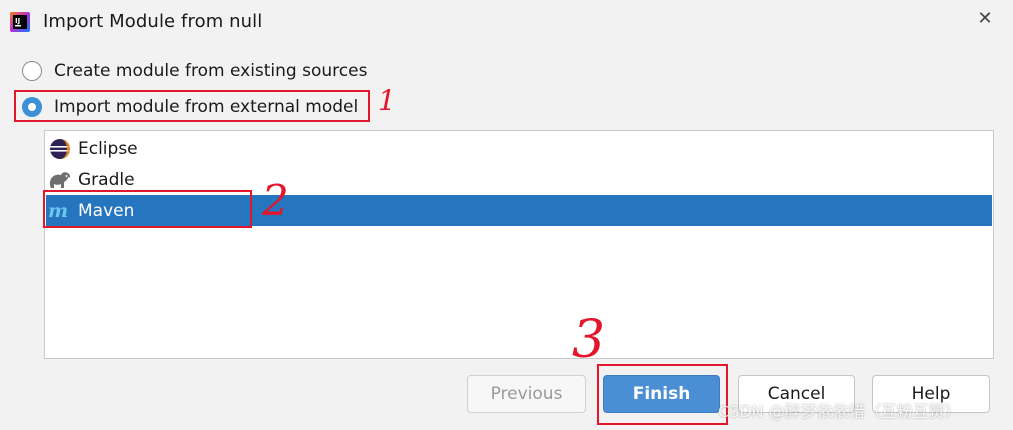 The width and height of the screenshot is (1013, 430). I want to click on dialog-title: Import Module from null, so click(153, 21).